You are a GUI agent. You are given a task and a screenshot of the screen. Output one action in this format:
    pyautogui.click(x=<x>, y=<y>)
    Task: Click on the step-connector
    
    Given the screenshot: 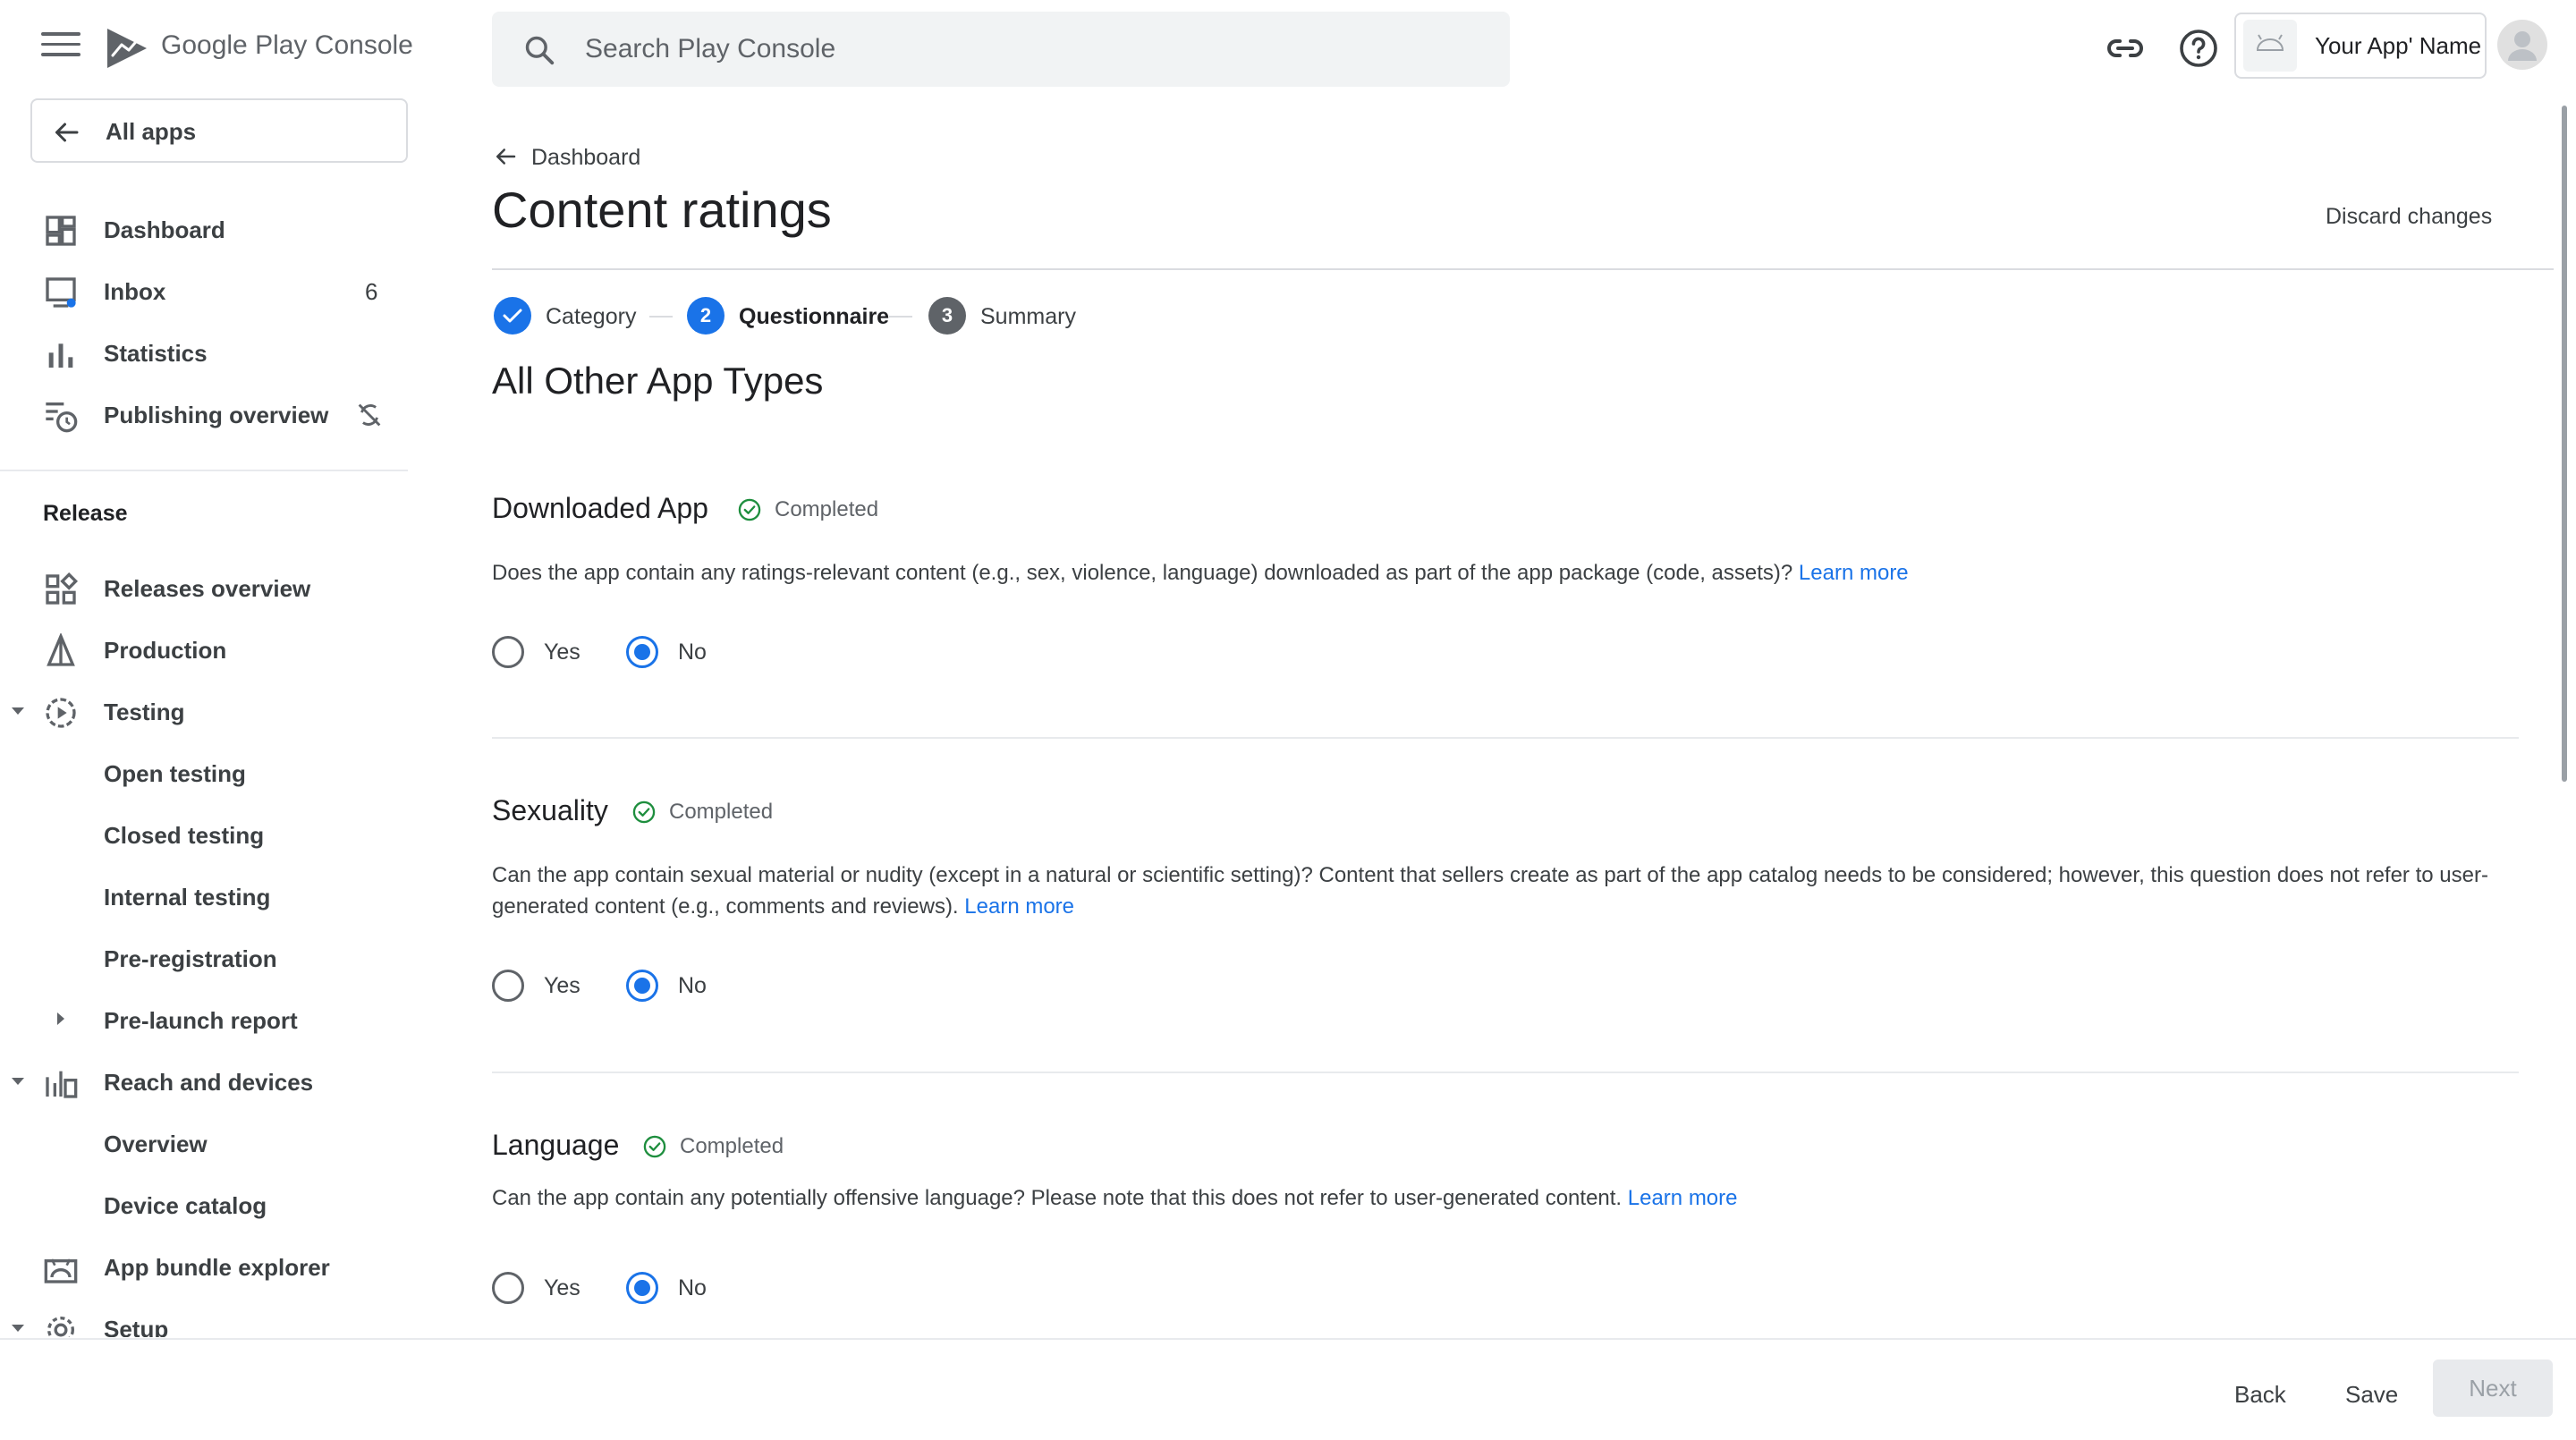 What is the action you would take?
    pyautogui.click(x=900, y=317)
    